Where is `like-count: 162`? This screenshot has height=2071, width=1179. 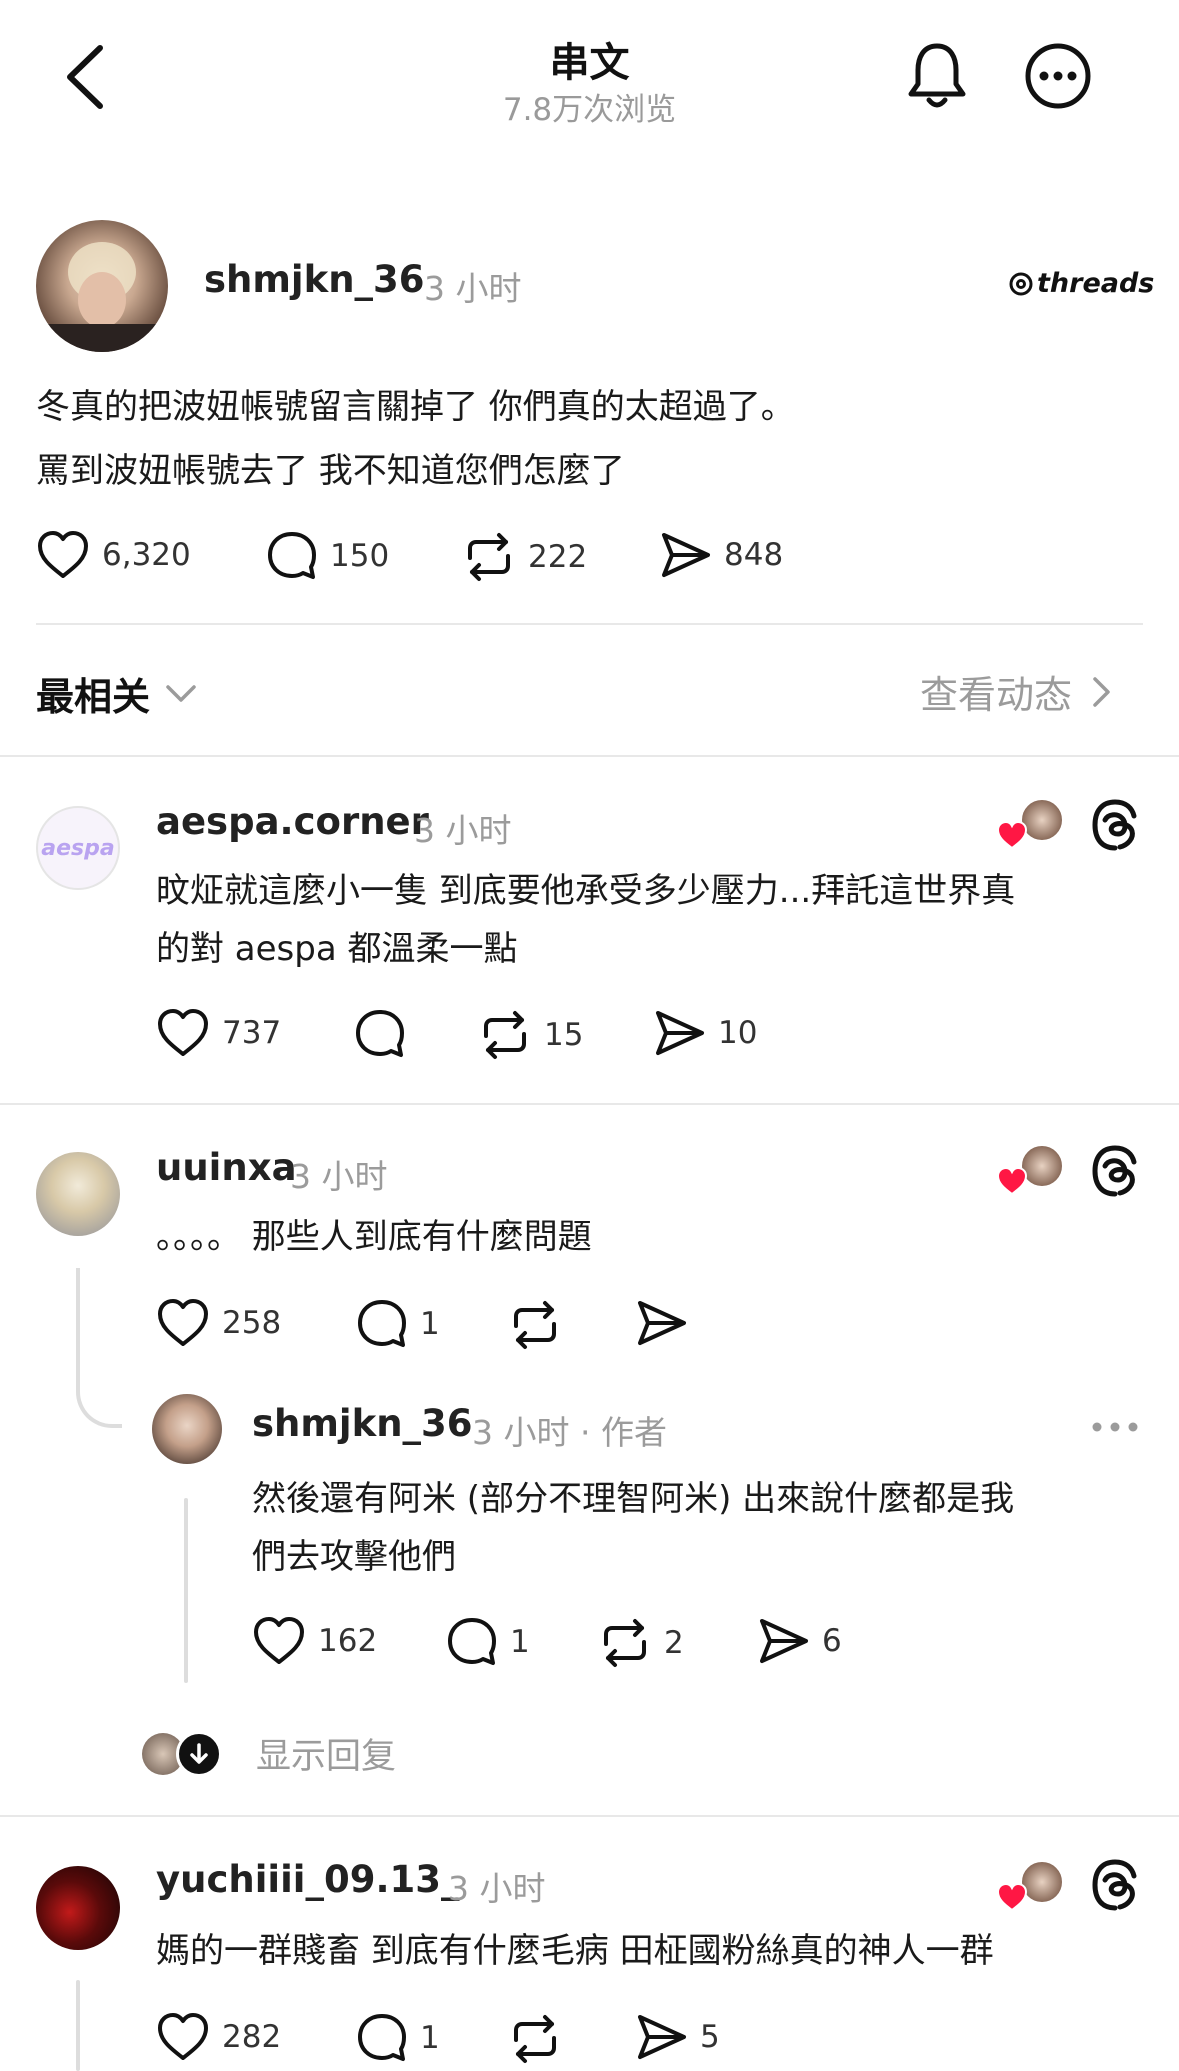
like-count: 162 is located at coordinates (348, 1641).